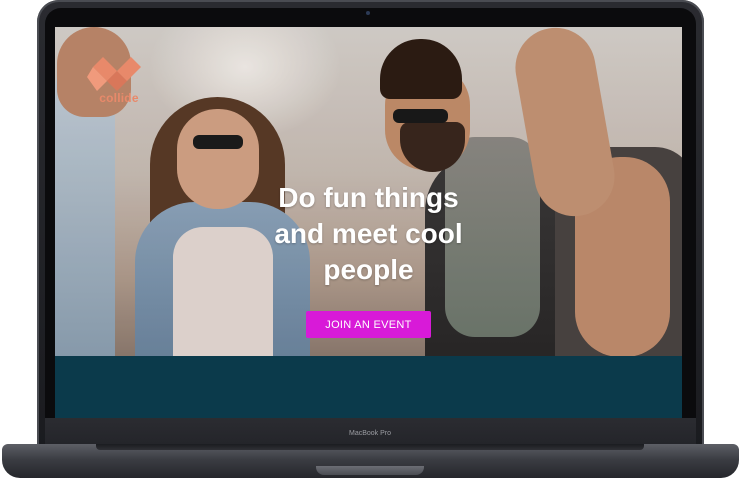 Image resolution: width=741 pixels, height=490 pixels. What do you see at coordinates (370, 433) in the screenshot?
I see `model-label: MacBook Pro` at bounding box center [370, 433].